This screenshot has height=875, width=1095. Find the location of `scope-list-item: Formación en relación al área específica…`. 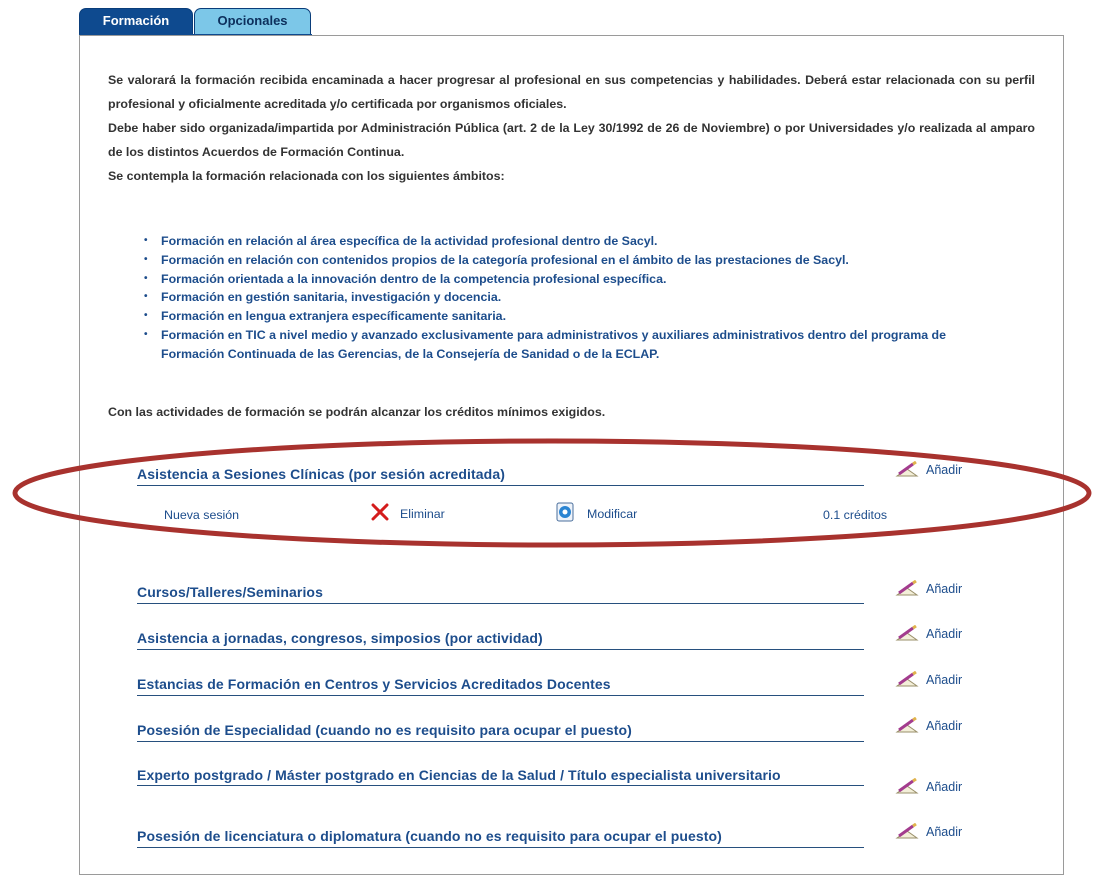

scope-list-item: Formación en relación al área específica… is located at coordinates (584, 241).